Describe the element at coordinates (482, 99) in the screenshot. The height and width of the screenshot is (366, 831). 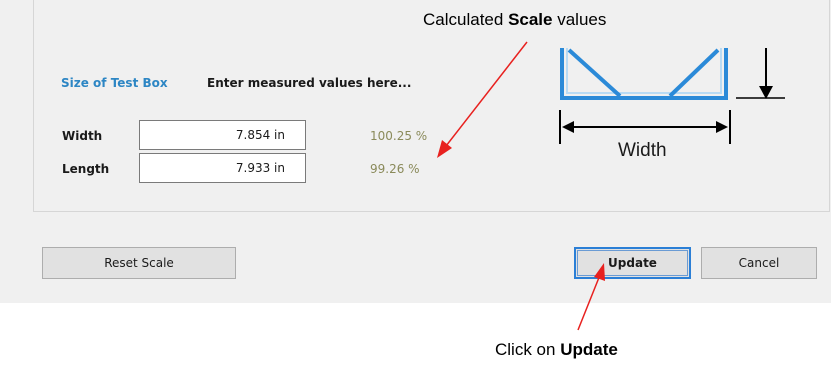
I see `scale-annotation-arrow` at that location.